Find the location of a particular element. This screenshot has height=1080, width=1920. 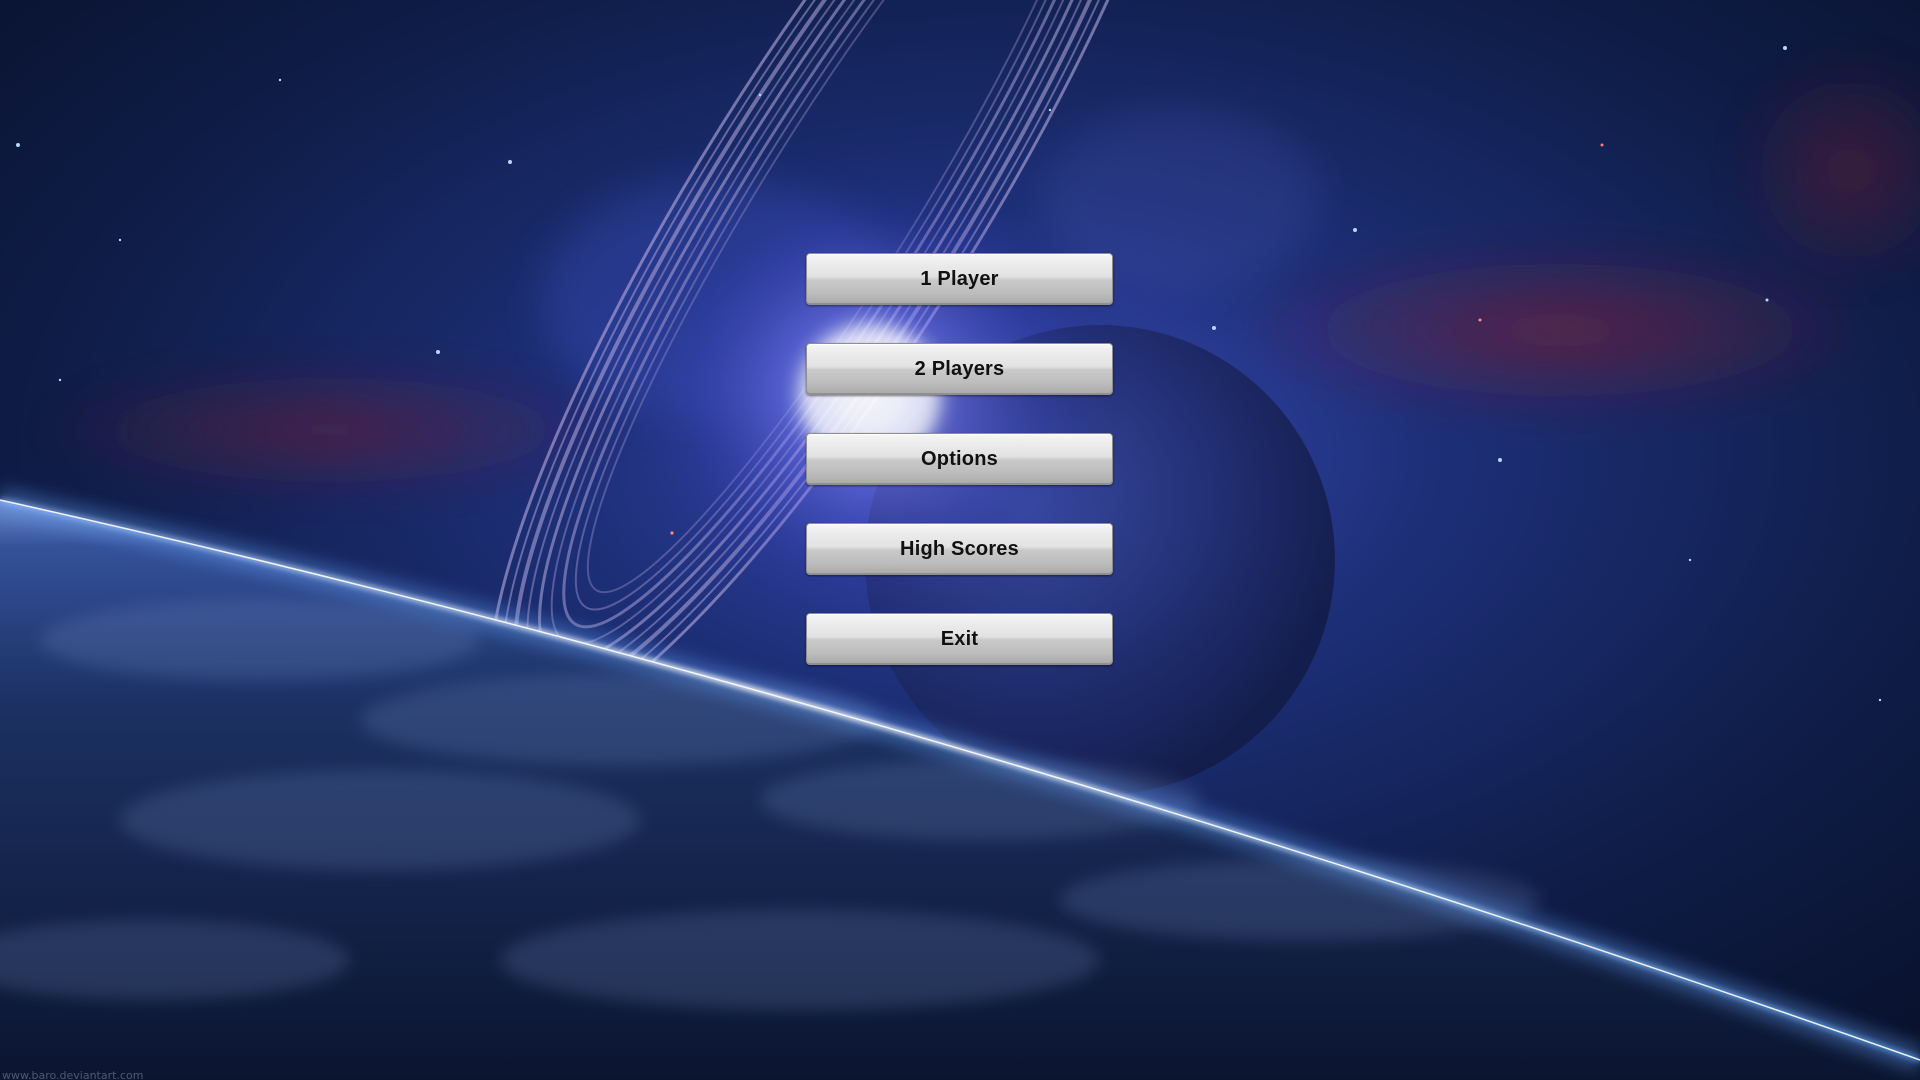

one-player-button: 1 Player is located at coordinates (959, 279).